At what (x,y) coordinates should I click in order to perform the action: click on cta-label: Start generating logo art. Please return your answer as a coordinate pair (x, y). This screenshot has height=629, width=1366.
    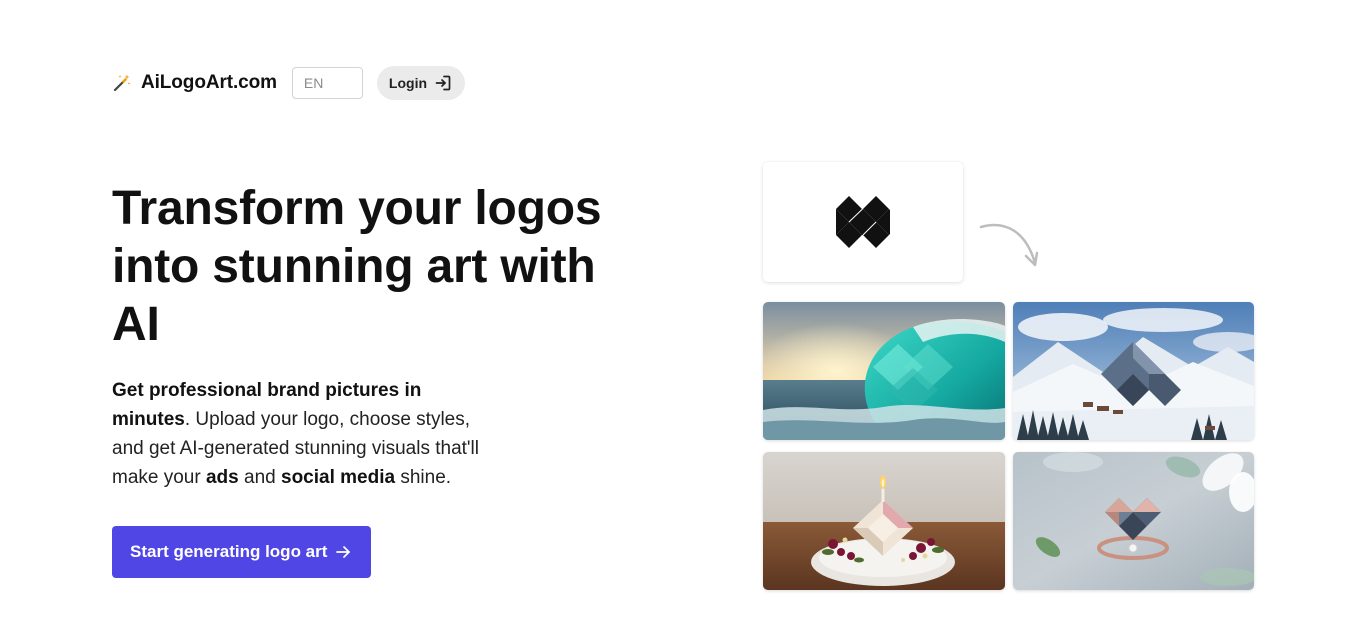
    Looking at the image, I should click on (229, 551).